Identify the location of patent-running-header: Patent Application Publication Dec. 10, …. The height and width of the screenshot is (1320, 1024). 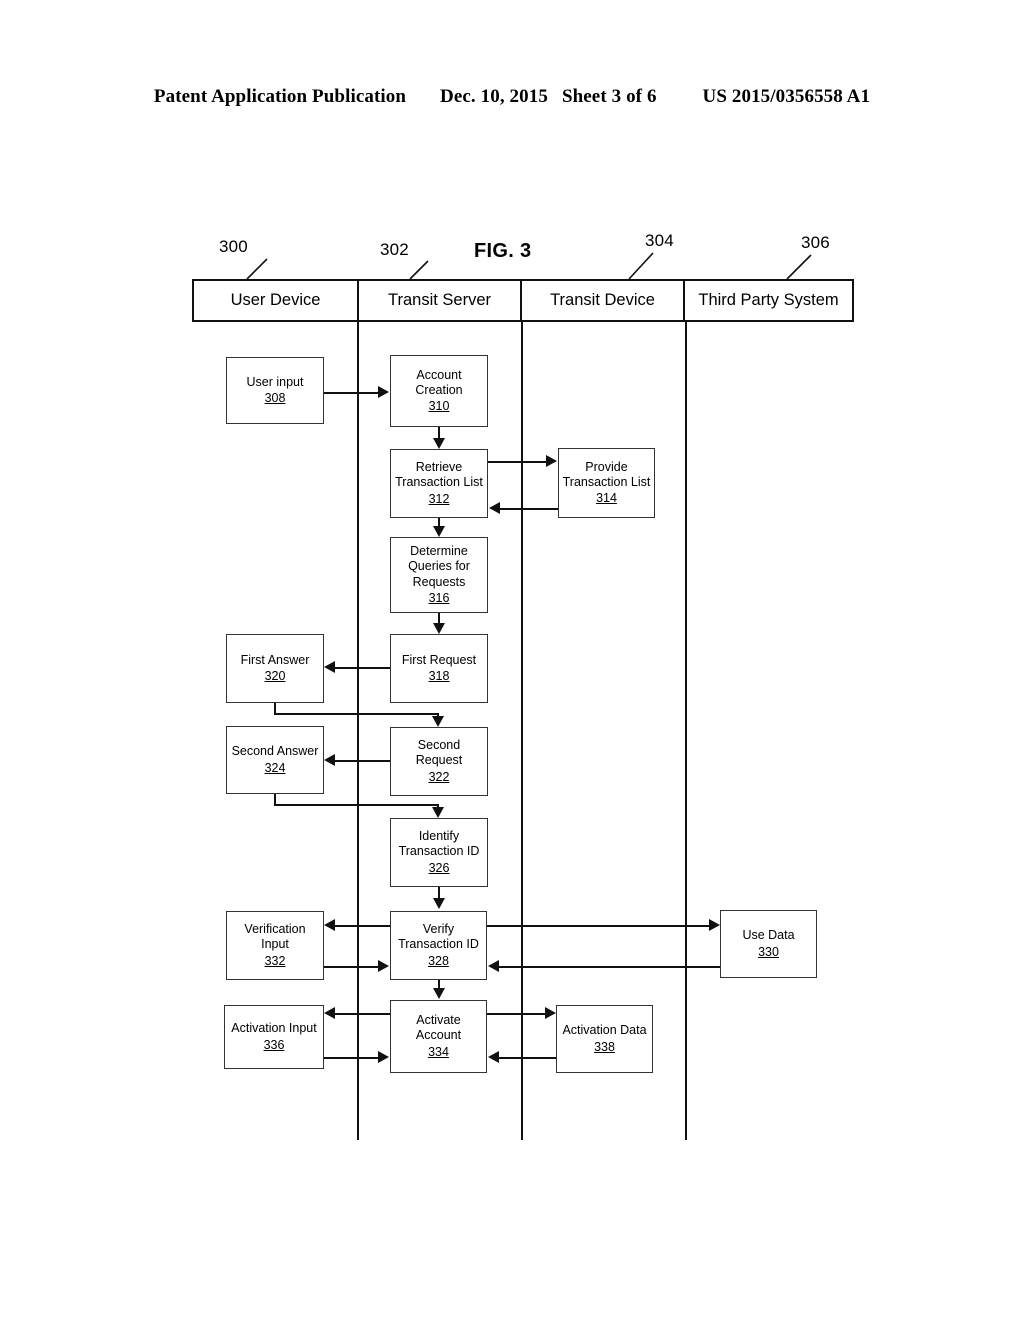
(512, 97).